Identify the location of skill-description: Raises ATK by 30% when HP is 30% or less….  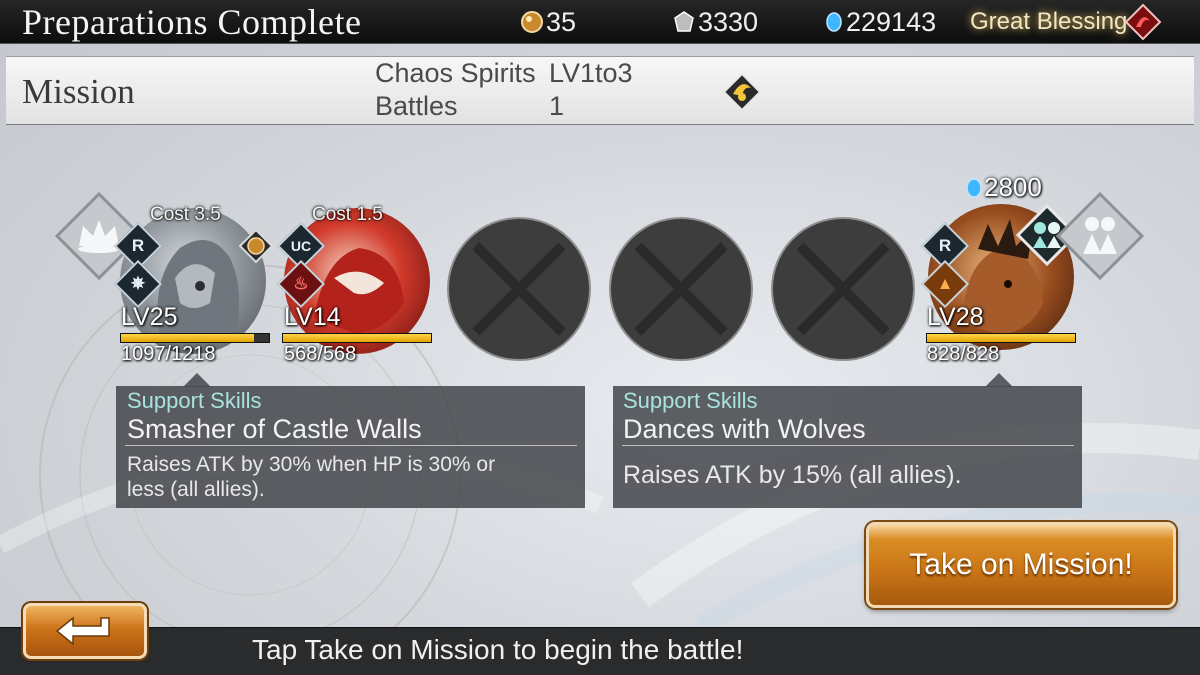
(311, 477).